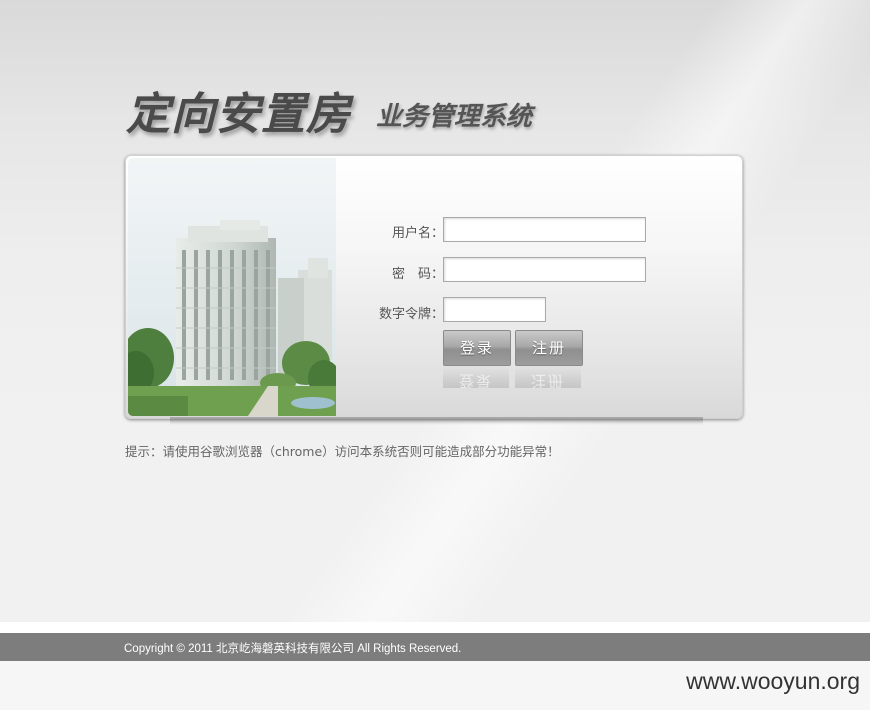  What do you see at coordinates (476, 377) in the screenshot?
I see `login-button-reflection: 登录` at bounding box center [476, 377].